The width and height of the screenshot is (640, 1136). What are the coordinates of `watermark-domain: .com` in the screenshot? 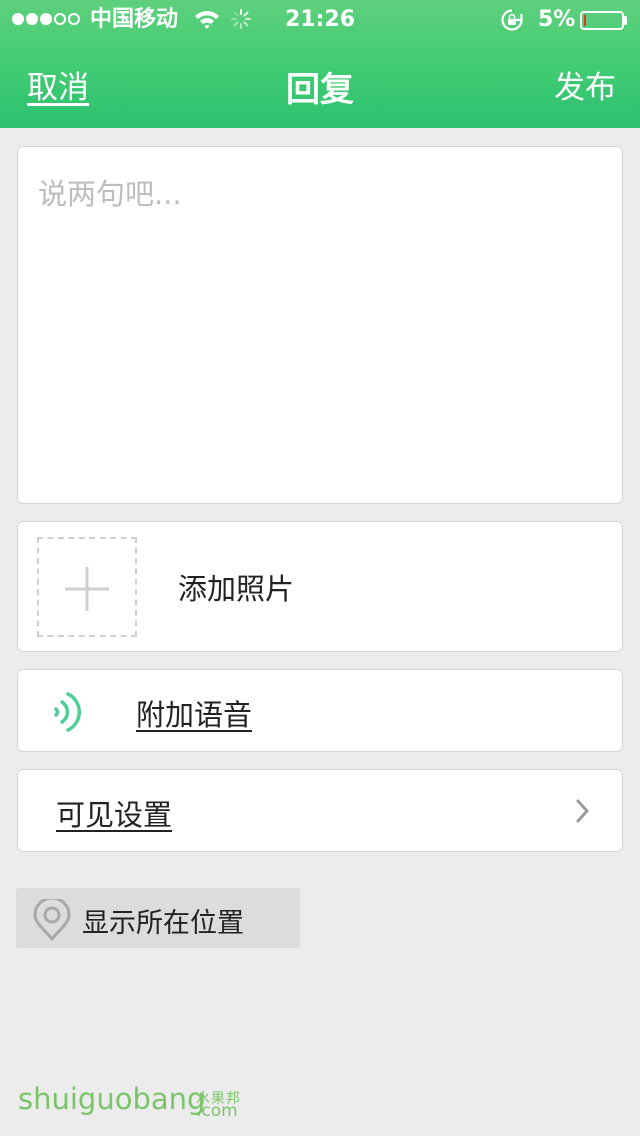 It's located at (217, 1111).